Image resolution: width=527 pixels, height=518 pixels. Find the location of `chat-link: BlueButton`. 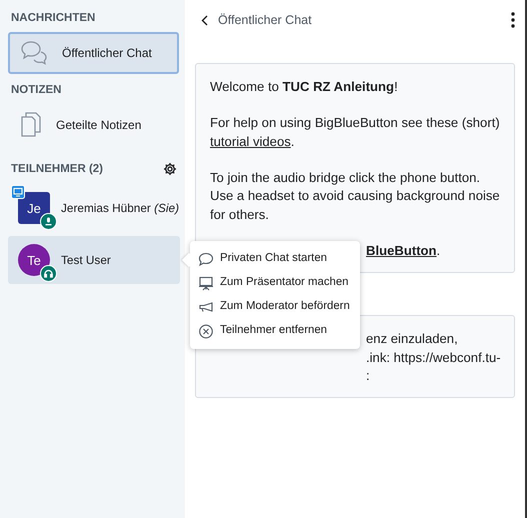

chat-link: BlueButton is located at coordinates (401, 250).